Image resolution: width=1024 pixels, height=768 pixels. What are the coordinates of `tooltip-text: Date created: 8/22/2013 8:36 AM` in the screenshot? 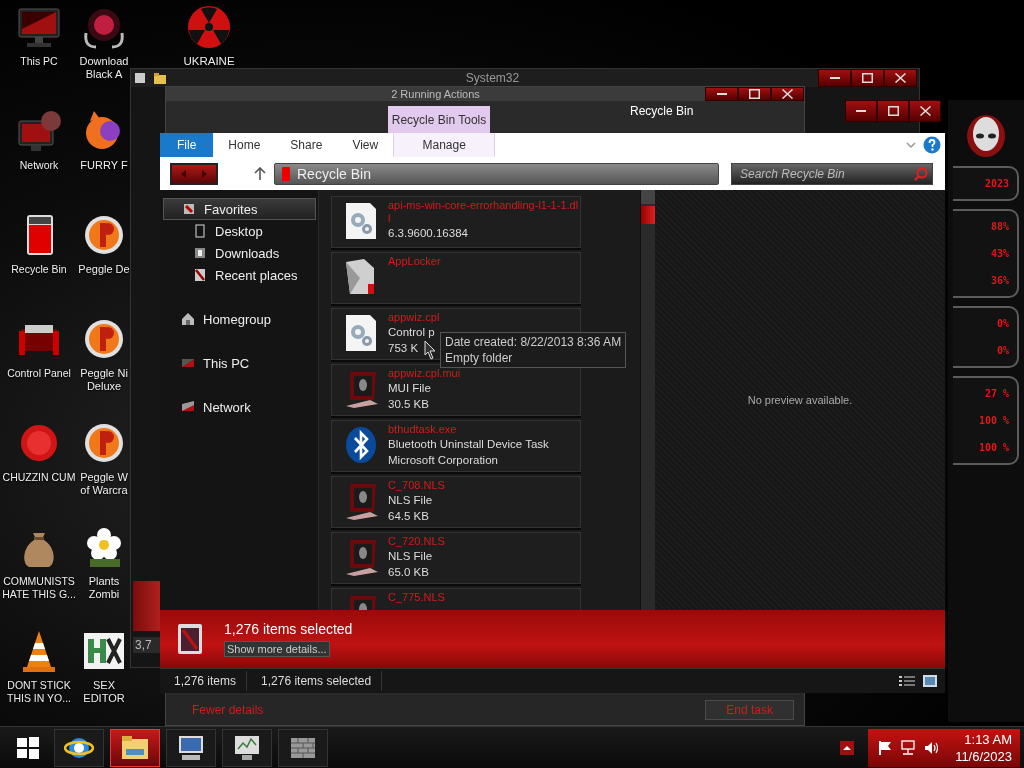 It's located at (533, 342).